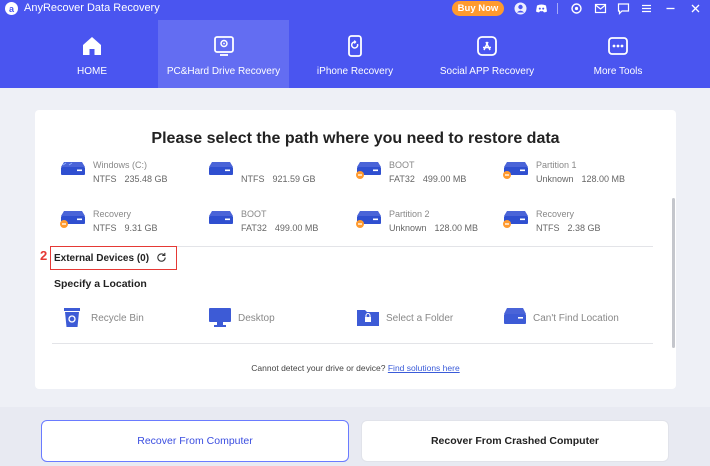 This screenshot has width=710, height=466. Describe the element at coordinates (584, 228) in the screenshot. I see `drive-size: 2.38 GB` at that location.